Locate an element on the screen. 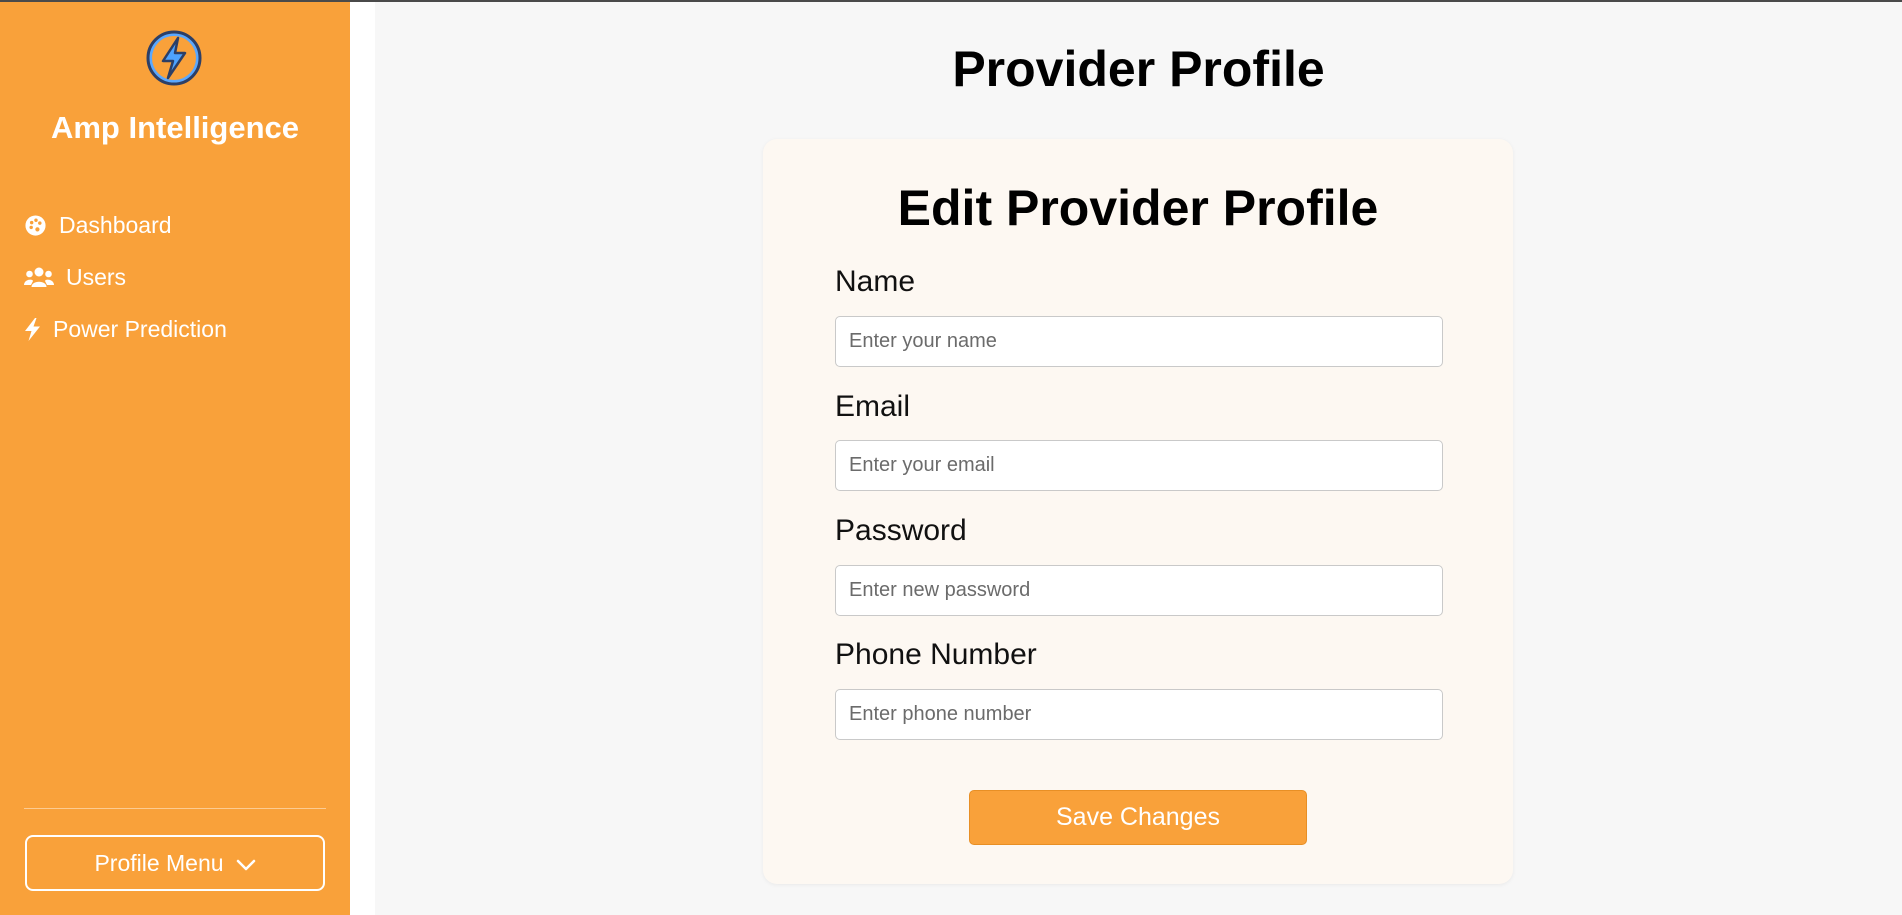 This screenshot has width=1902, height=915. users-icon is located at coordinates (39, 277).